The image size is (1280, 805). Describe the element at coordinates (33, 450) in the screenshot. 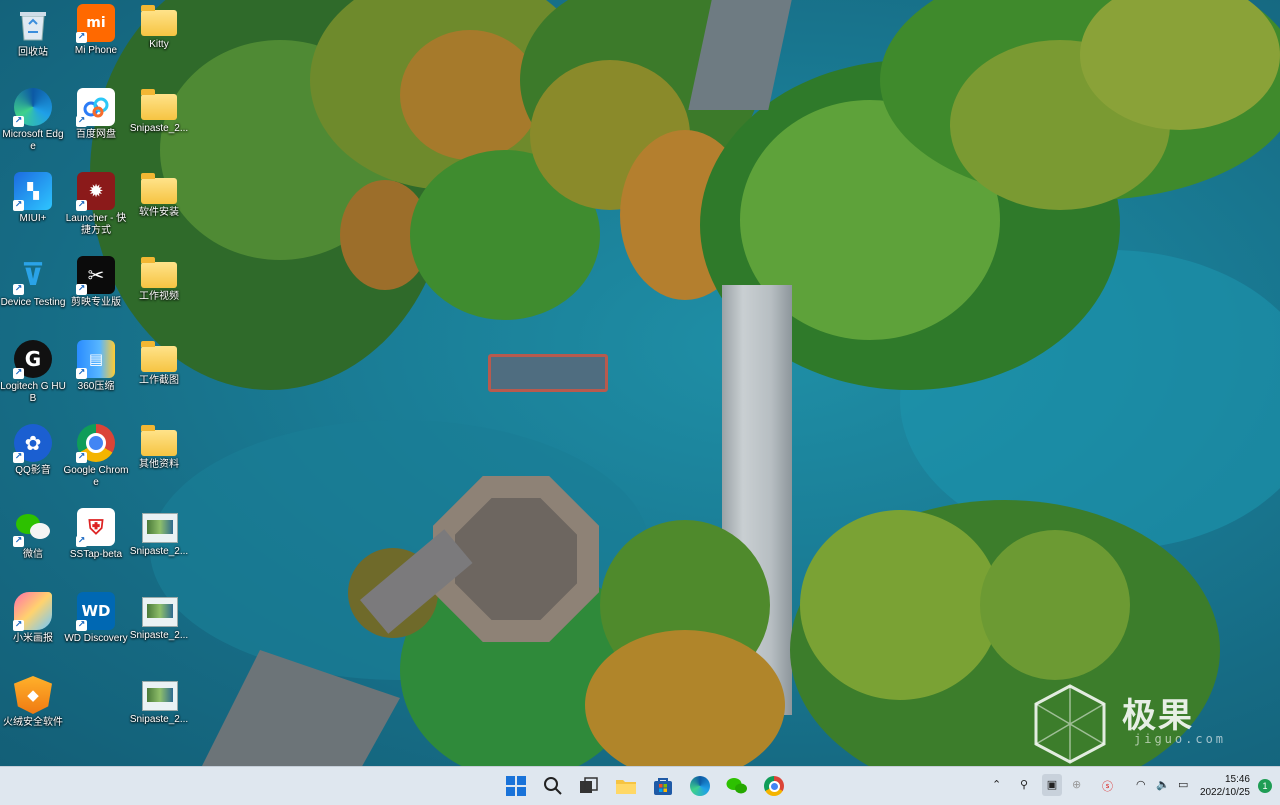

I see `desktop-icon-qq-player: ✿ ↗ QQ影音` at that location.